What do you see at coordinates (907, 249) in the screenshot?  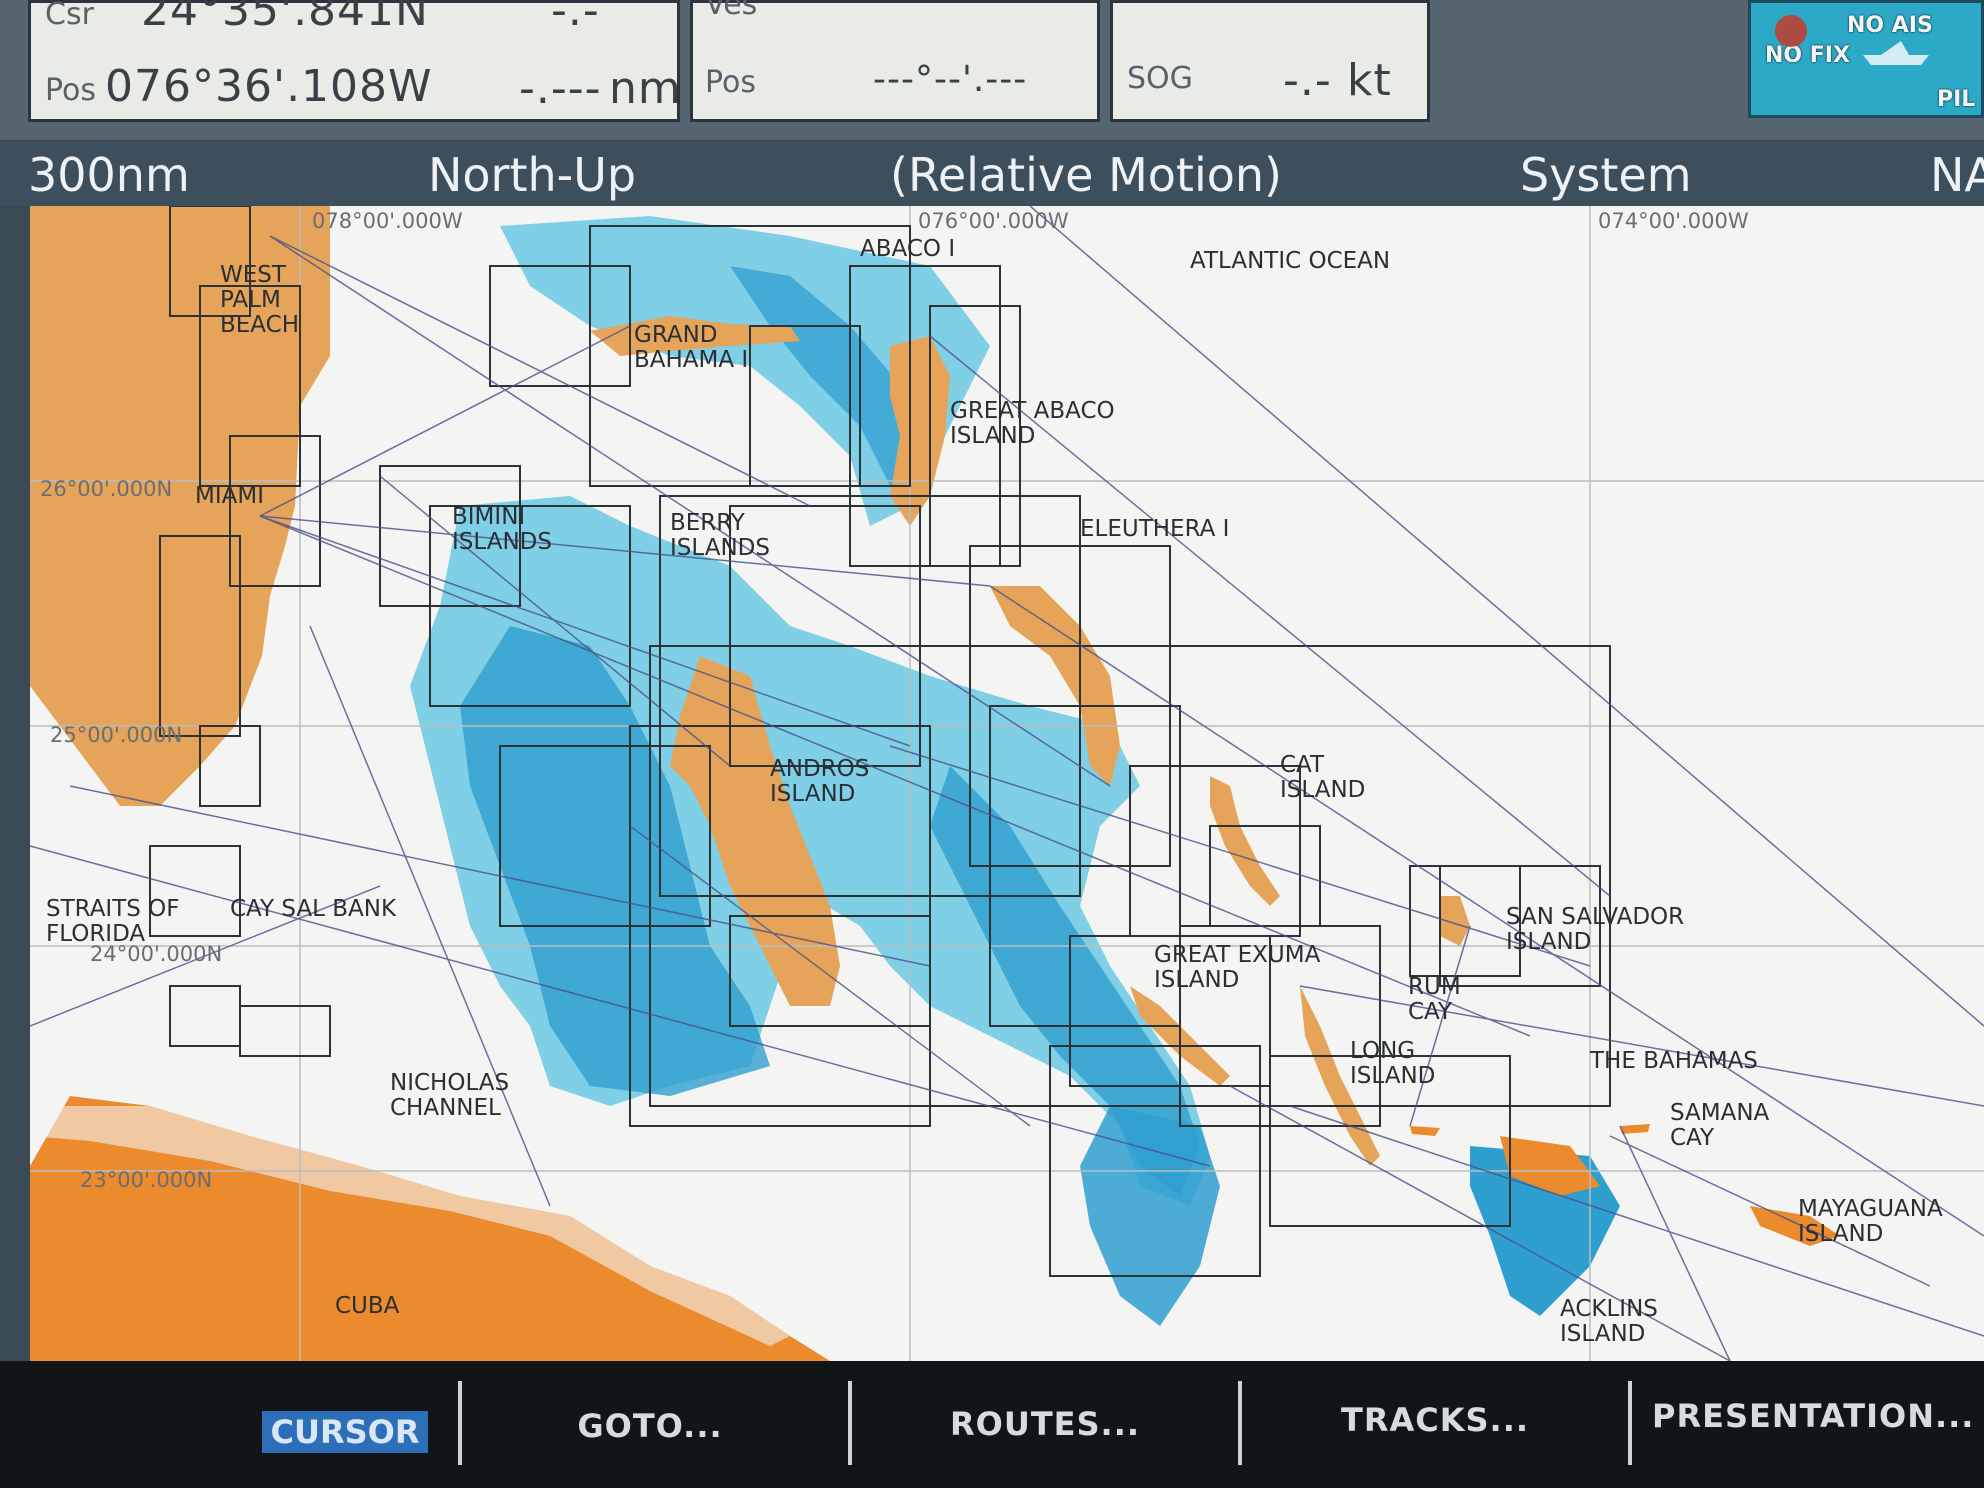 I see `label-abaco: ABACO I` at bounding box center [907, 249].